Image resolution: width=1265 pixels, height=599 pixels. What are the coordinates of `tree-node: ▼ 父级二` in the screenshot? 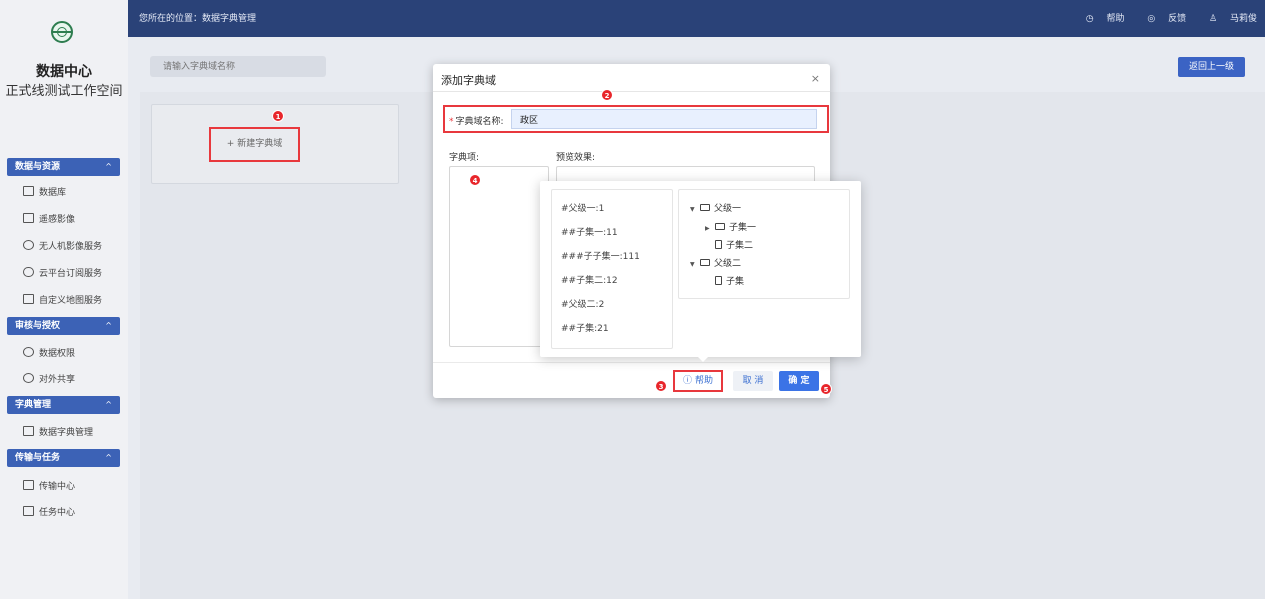 It's located at (715, 262).